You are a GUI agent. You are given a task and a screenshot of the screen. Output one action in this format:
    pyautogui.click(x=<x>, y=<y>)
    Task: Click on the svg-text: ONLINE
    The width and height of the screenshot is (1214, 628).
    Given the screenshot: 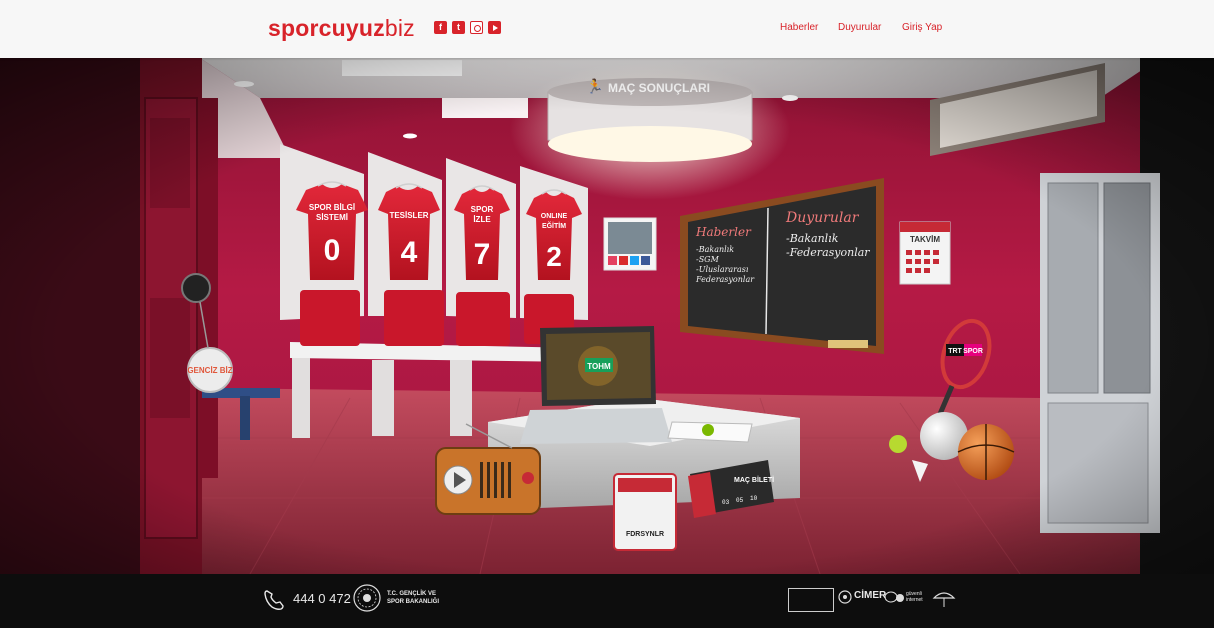 What is the action you would take?
    pyautogui.click(x=554, y=216)
    